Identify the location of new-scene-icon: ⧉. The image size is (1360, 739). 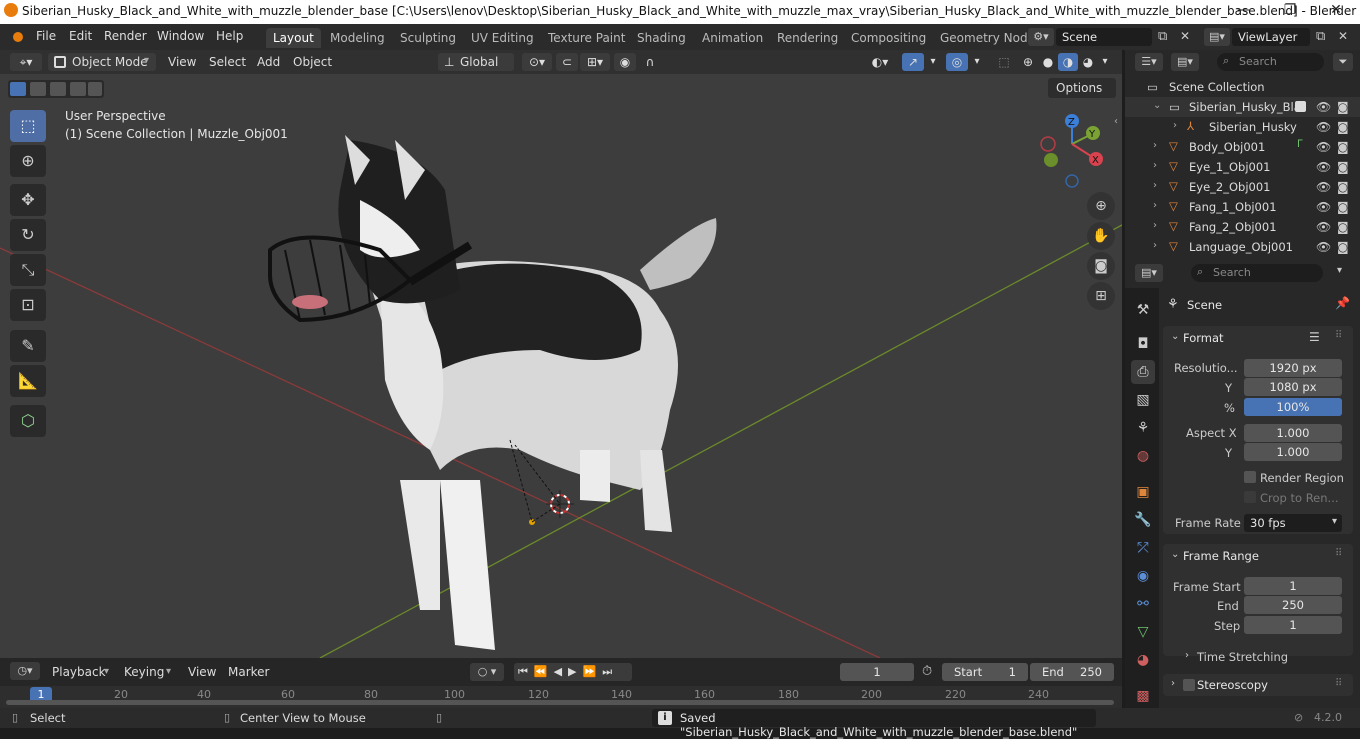
(1162, 36).